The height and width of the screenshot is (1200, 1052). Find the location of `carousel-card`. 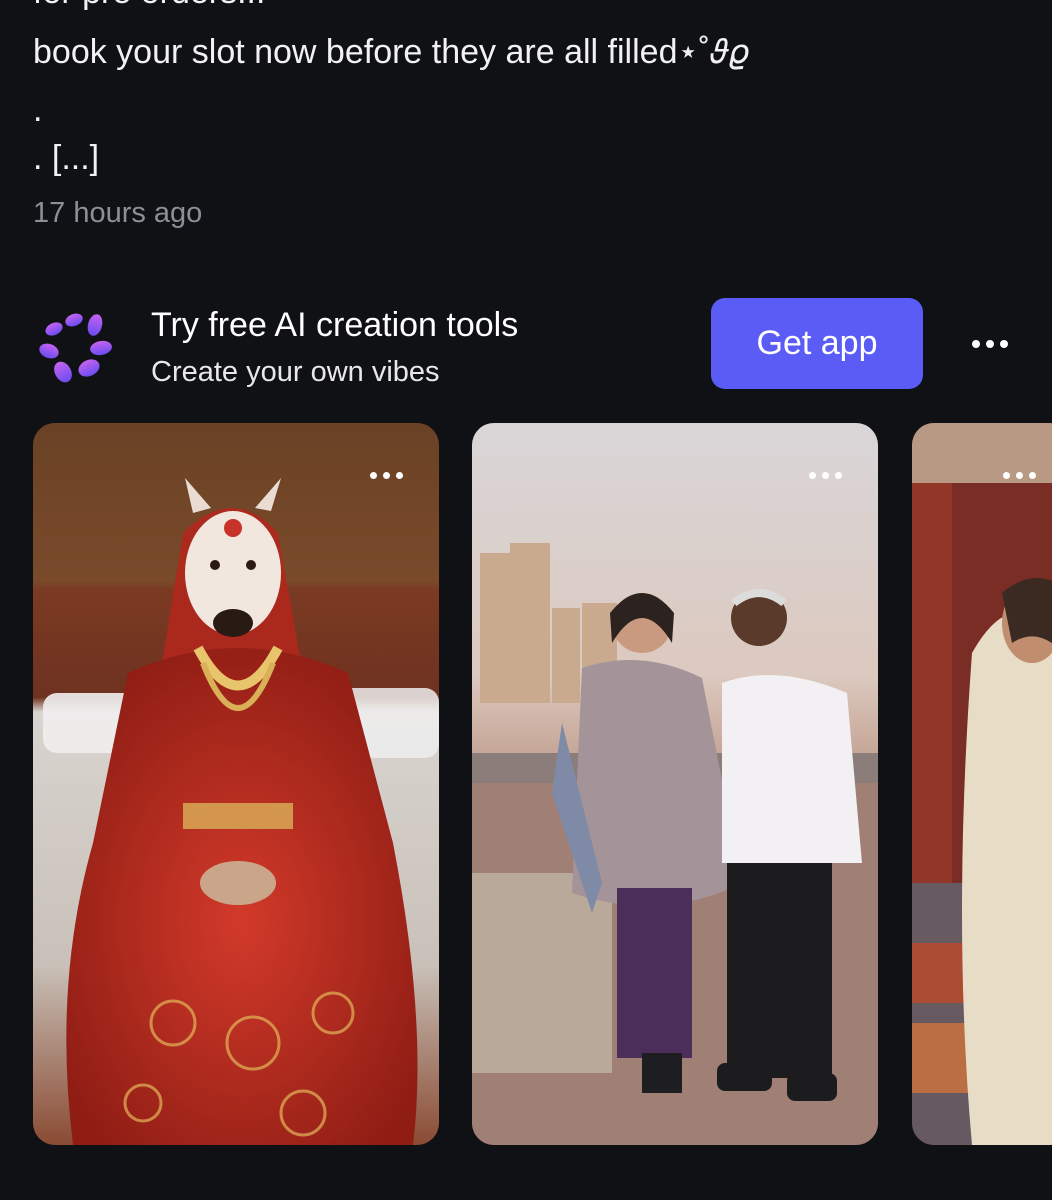

carousel-card is located at coordinates (982, 784).